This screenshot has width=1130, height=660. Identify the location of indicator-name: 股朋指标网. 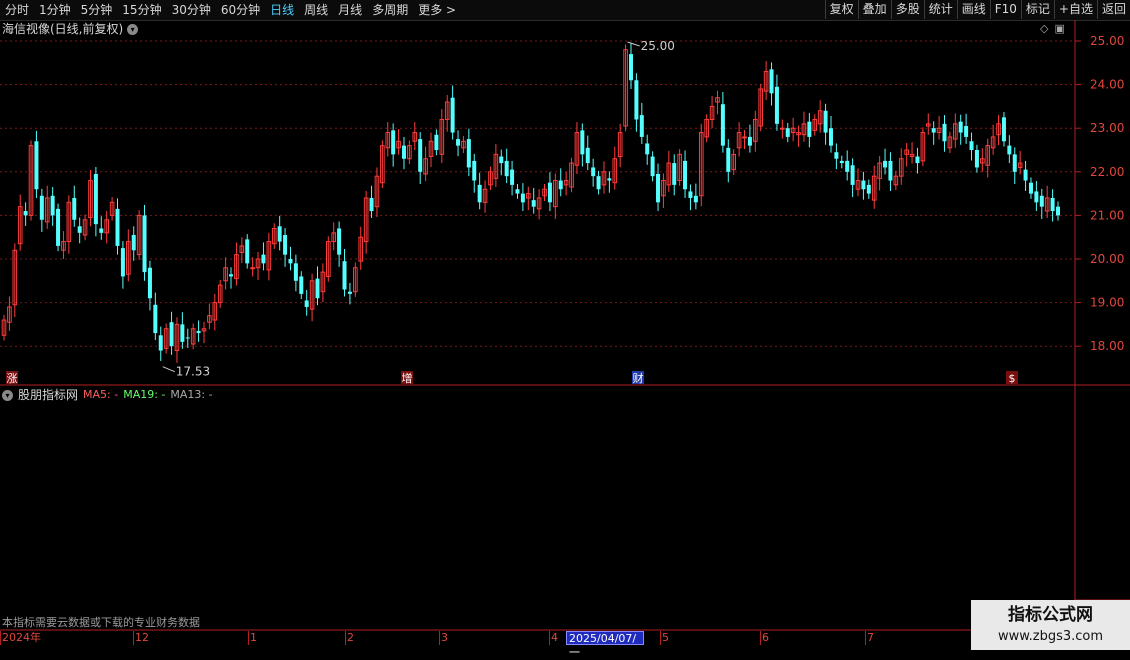
(48, 395).